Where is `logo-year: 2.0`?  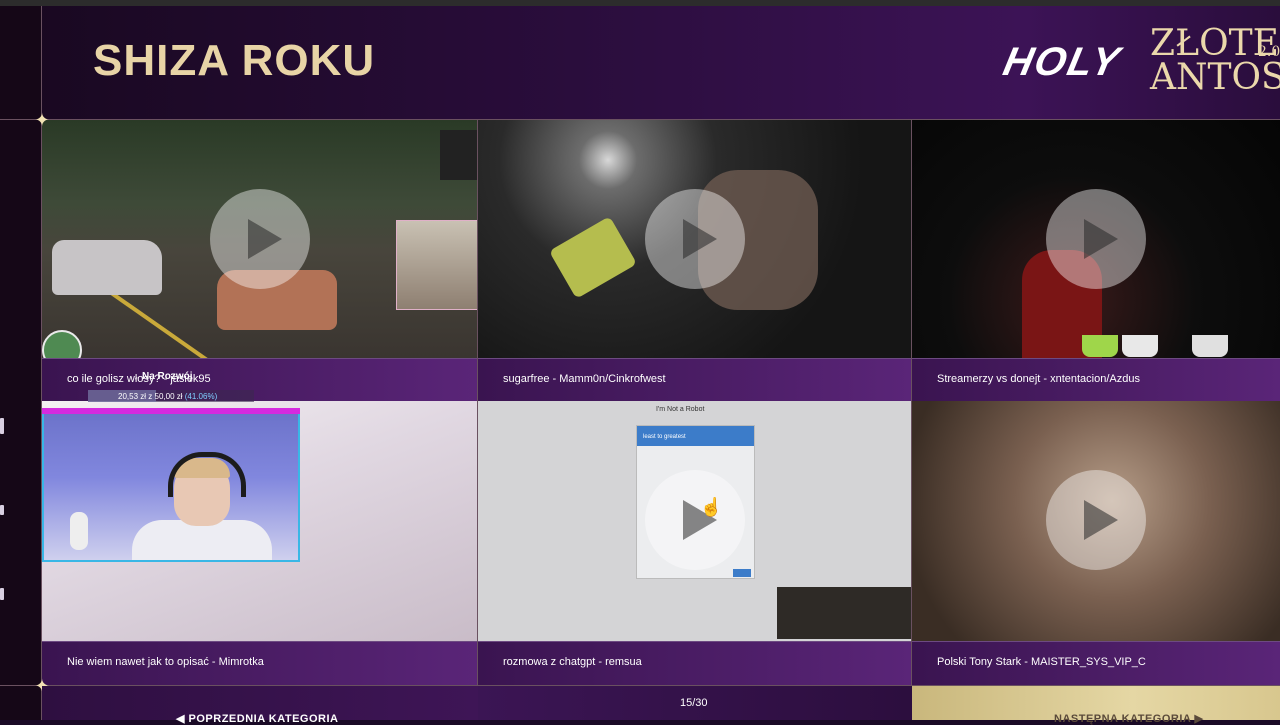
logo-year: 2.0 is located at coordinates (1269, 52).